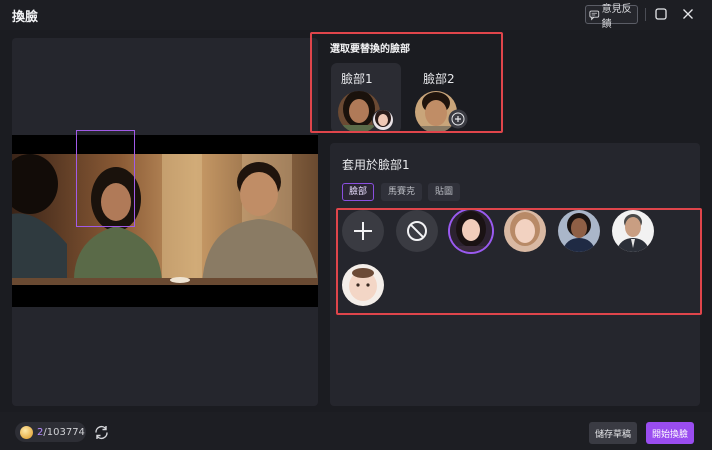  What do you see at coordinates (370, 49) in the screenshot?
I see `select-faces-title: 選取要替換的臉部` at bounding box center [370, 49].